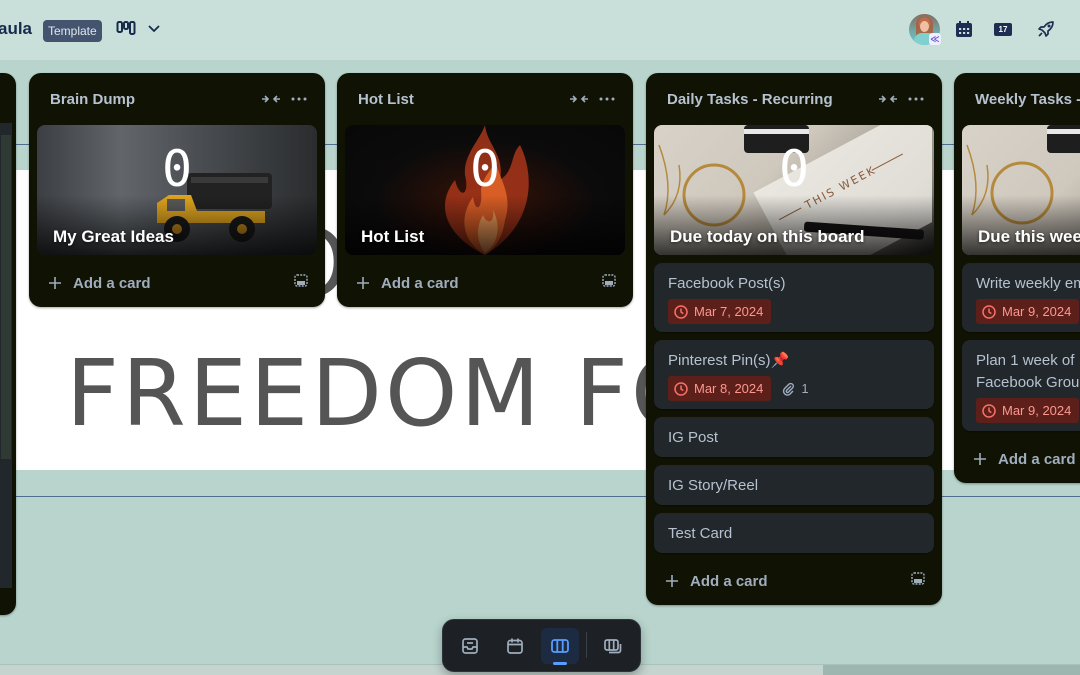 The width and height of the screenshot is (1080, 675). What do you see at coordinates (794, 533) in the screenshot?
I see `card: Test Card` at bounding box center [794, 533].